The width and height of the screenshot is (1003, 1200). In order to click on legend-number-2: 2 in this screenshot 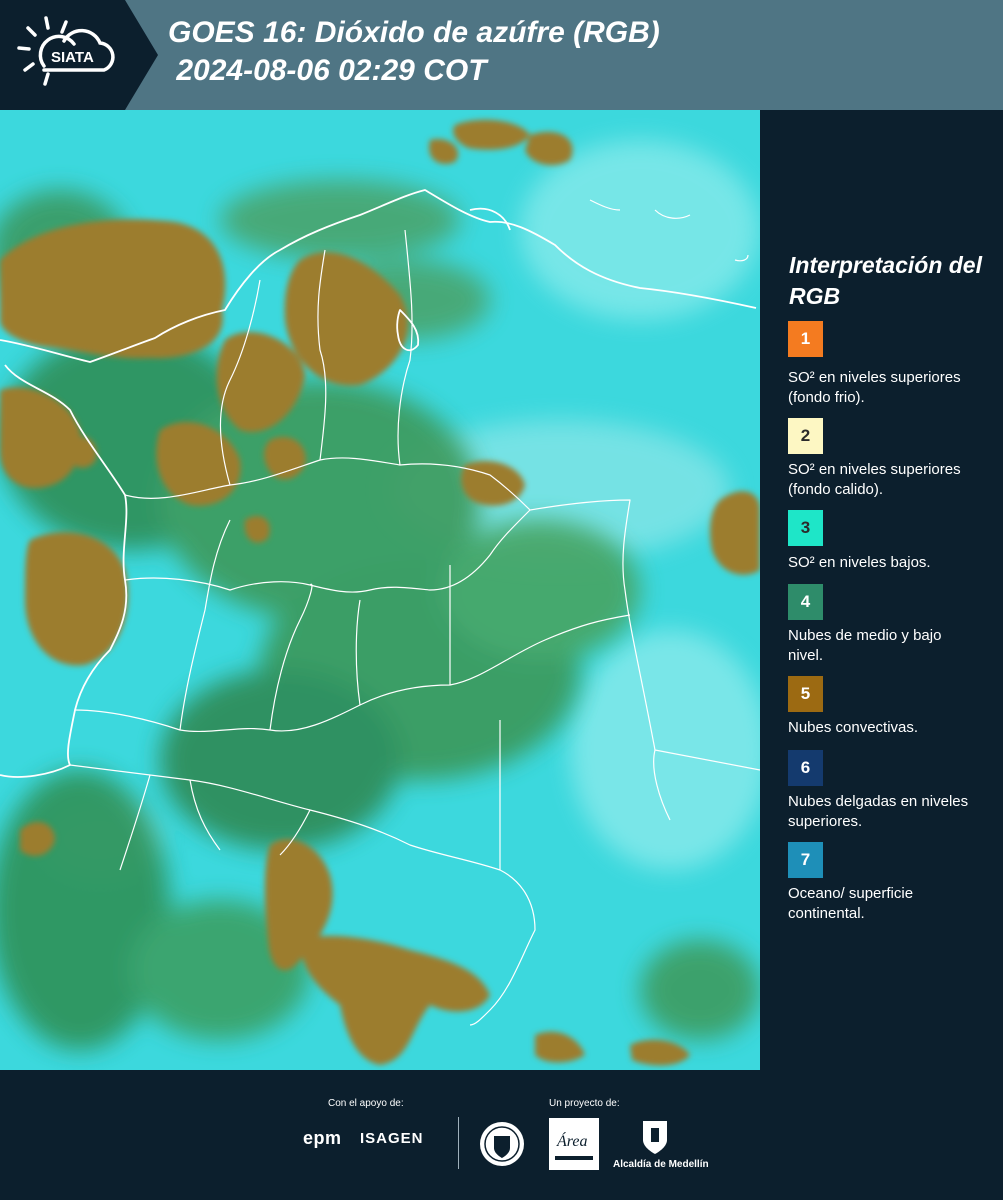, I will do `click(805, 435)`.